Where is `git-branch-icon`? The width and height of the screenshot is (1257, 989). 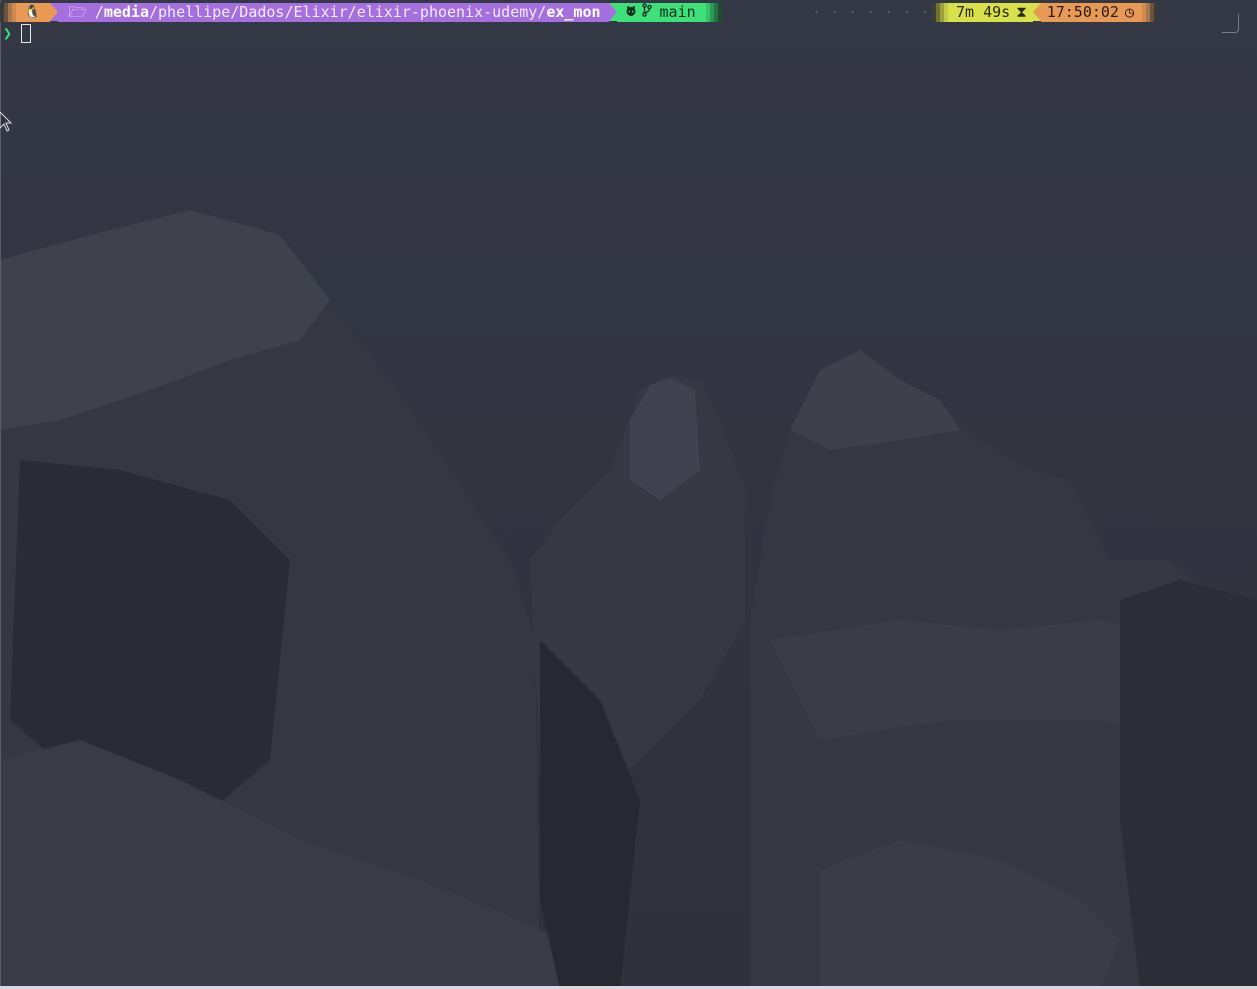 git-branch-icon is located at coordinates (646, 12).